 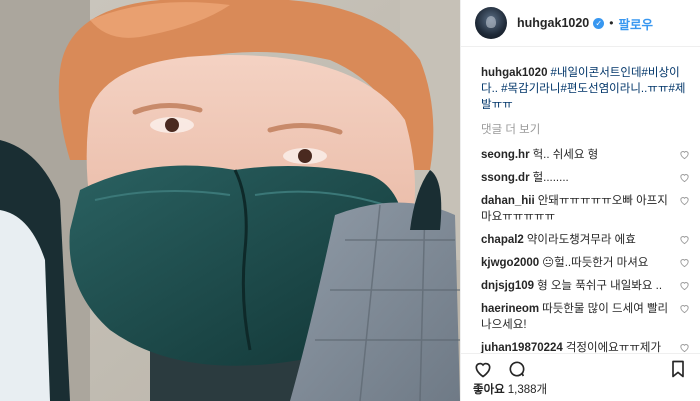 I want to click on comment-username: dahan_hii, so click(x=508, y=201).